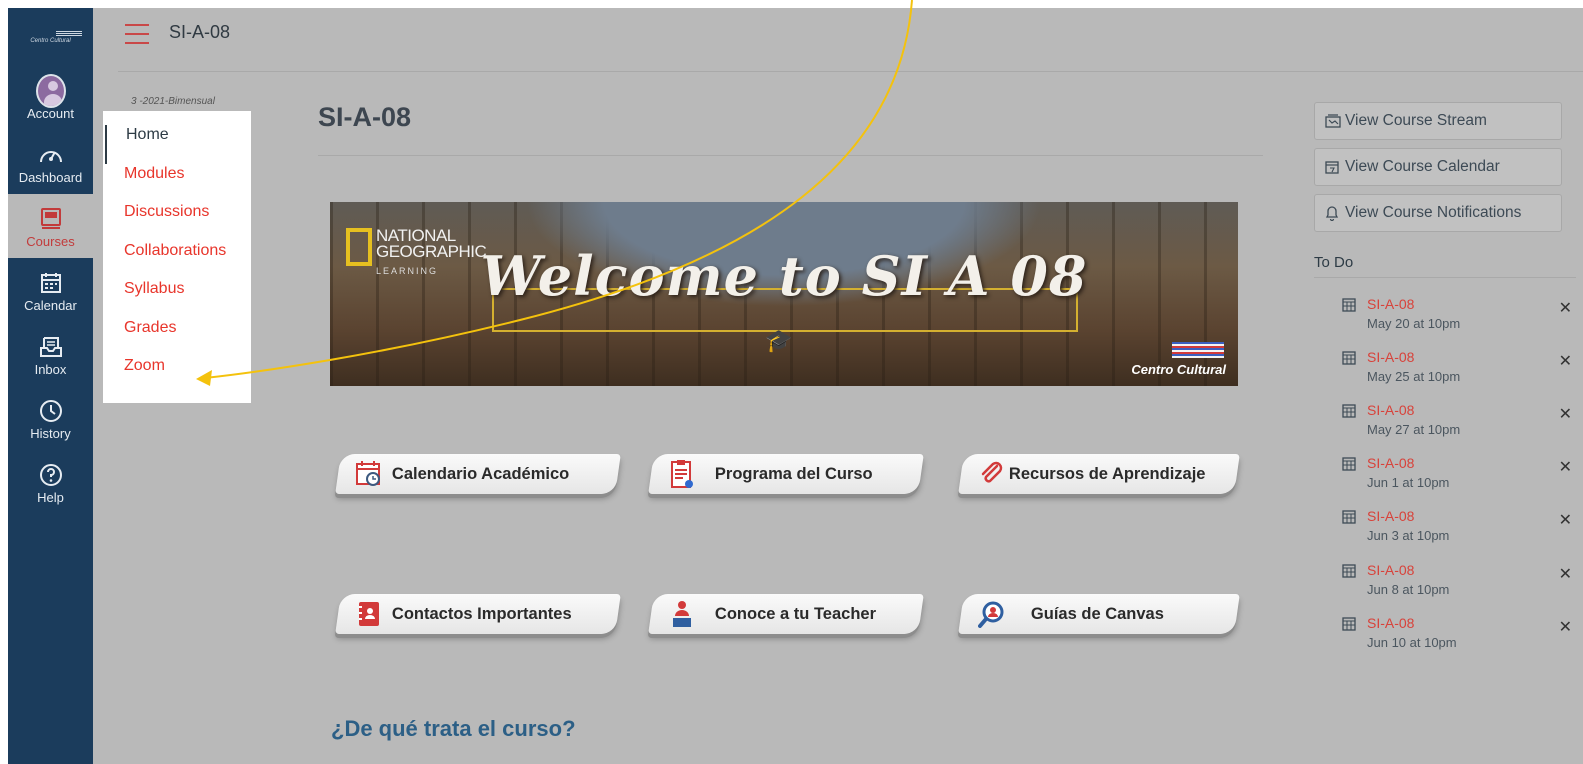  What do you see at coordinates (50, 241) in the screenshot?
I see `global-nav-label: Courses` at bounding box center [50, 241].